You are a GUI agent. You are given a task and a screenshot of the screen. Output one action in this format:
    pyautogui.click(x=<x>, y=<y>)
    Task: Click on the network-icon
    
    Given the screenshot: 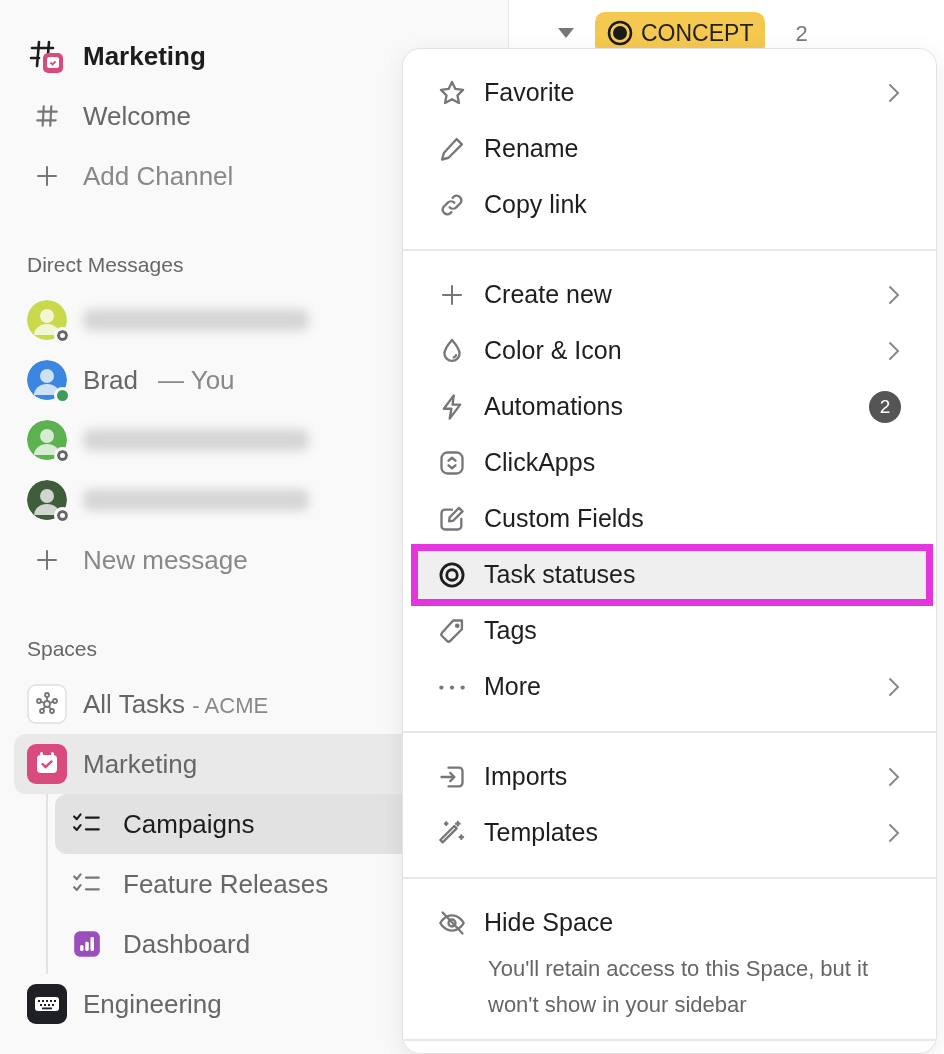 What is the action you would take?
    pyautogui.click(x=47, y=704)
    